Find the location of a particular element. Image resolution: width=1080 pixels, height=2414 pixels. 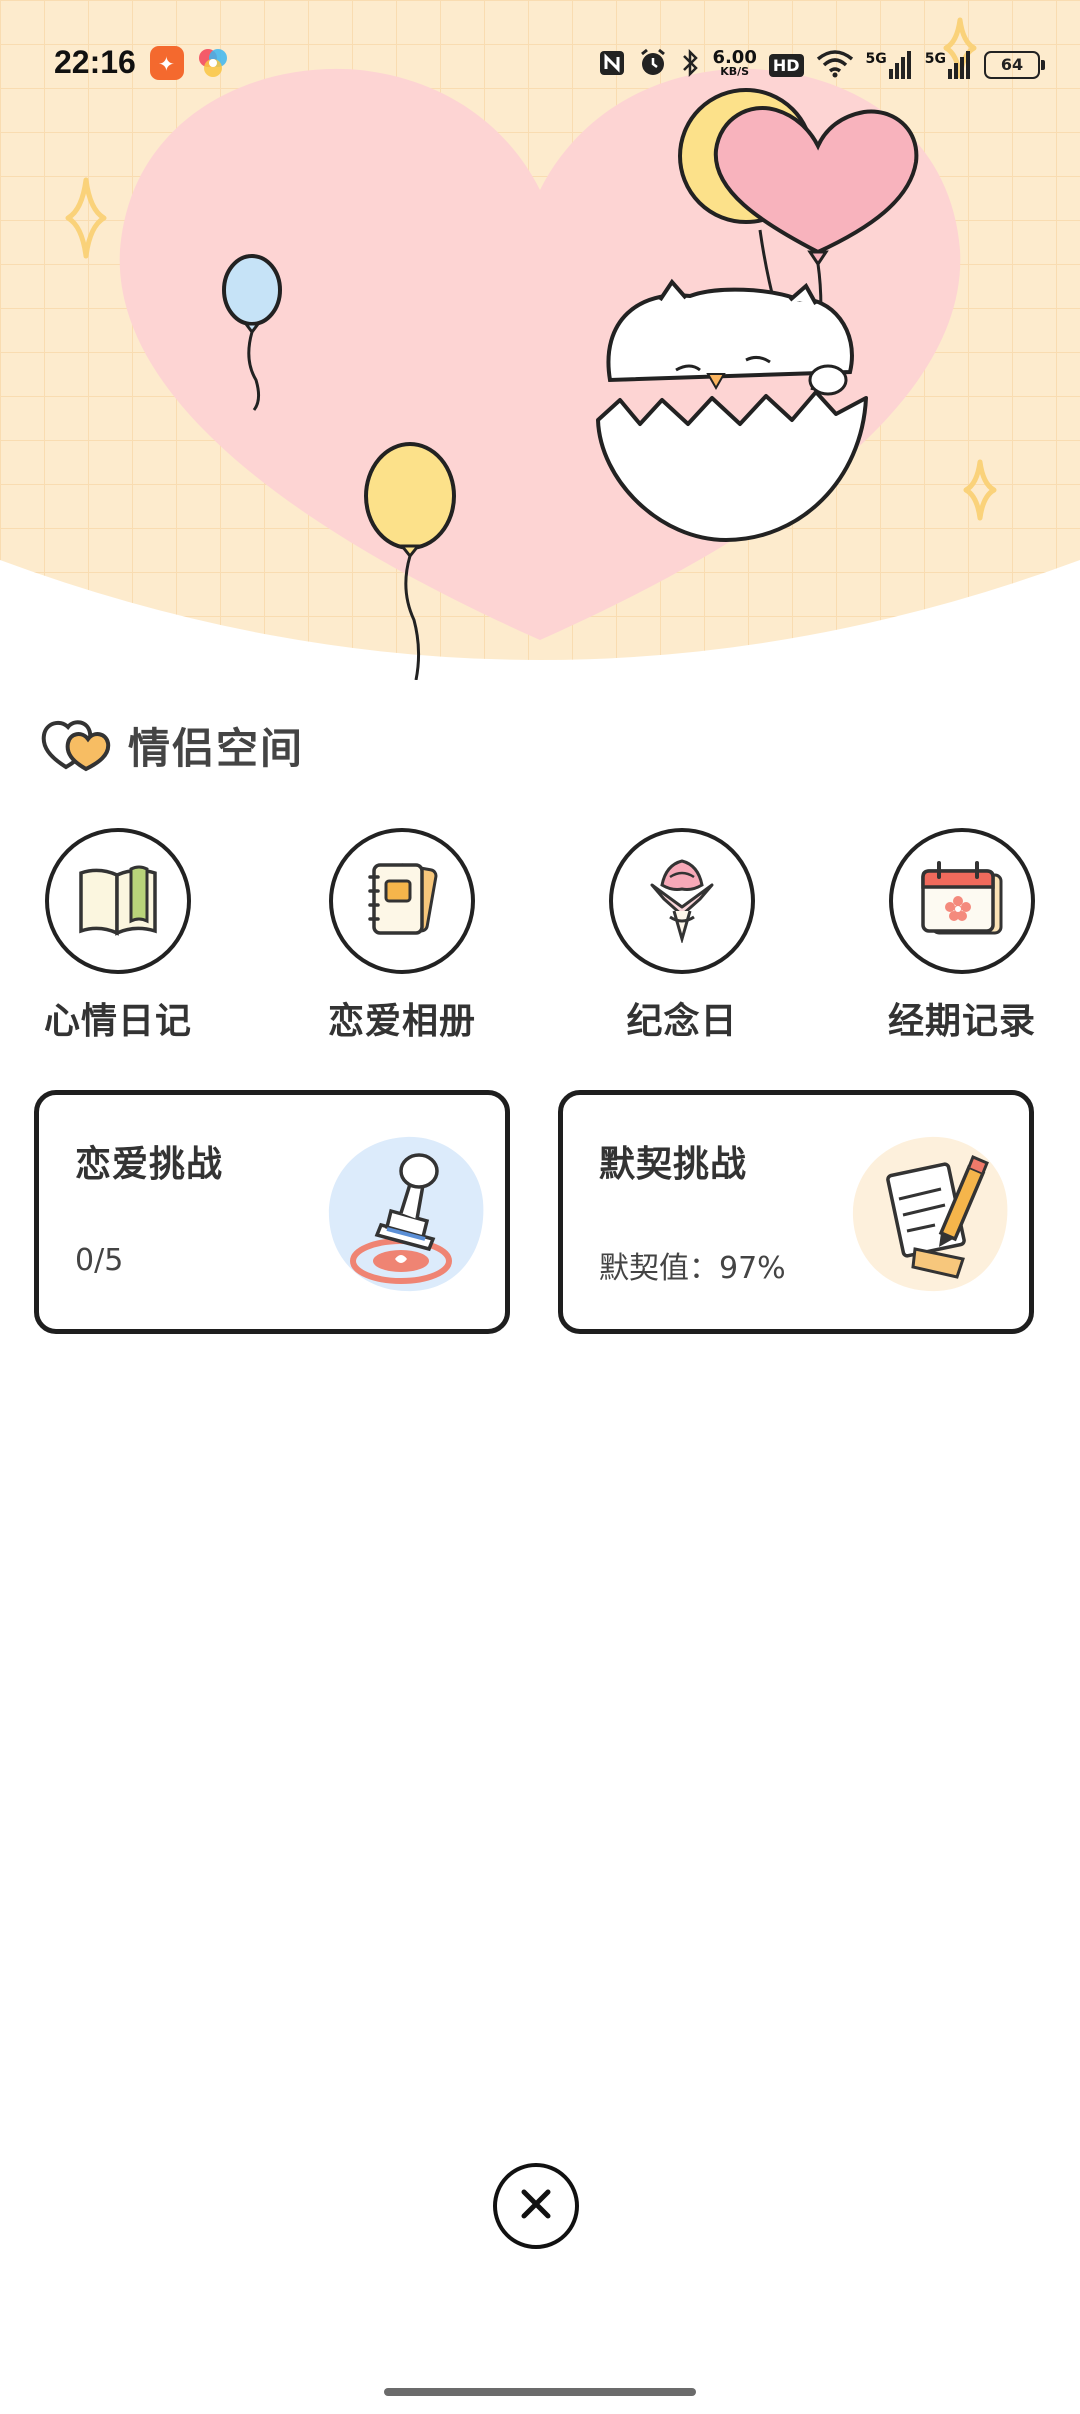

love-challenge-card: 恋爱挑战 0/5 is located at coordinates (272, 1212).